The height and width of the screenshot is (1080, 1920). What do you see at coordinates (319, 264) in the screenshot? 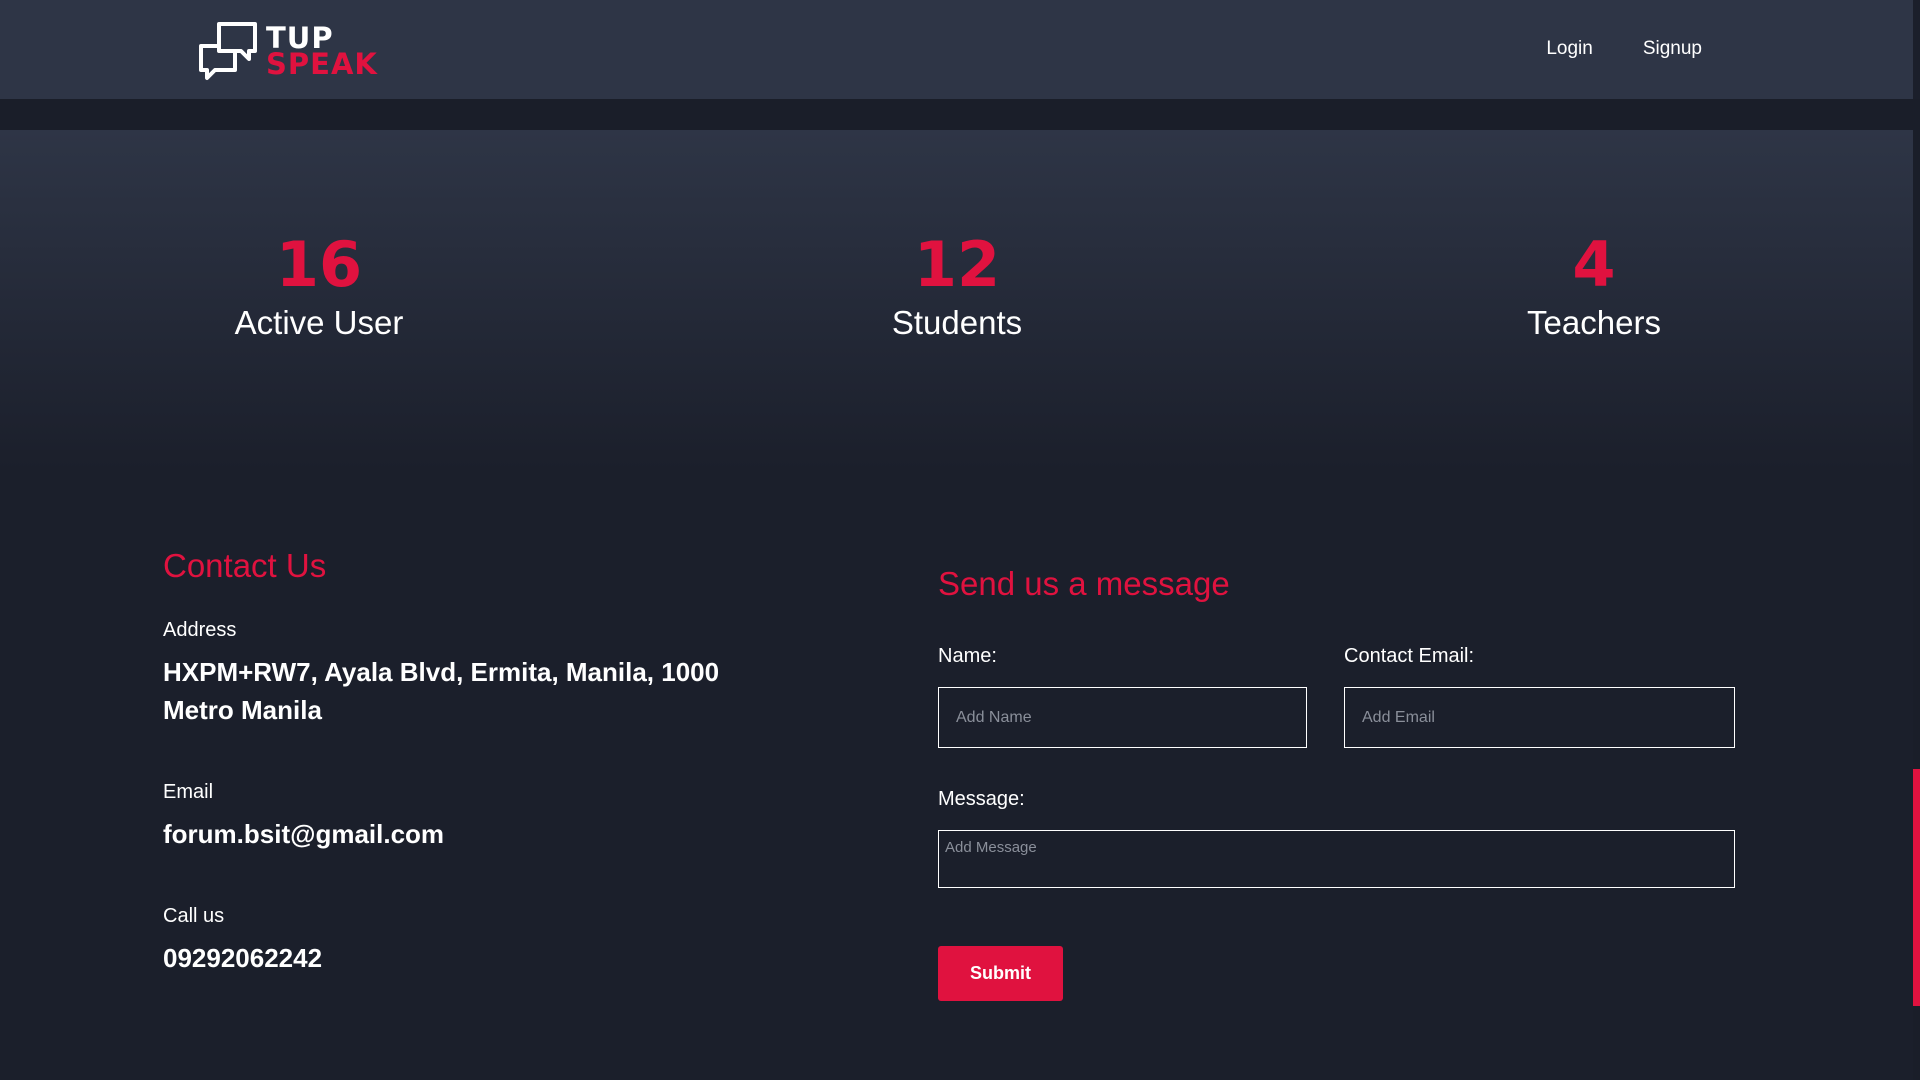
I see `stat-value: 16` at bounding box center [319, 264].